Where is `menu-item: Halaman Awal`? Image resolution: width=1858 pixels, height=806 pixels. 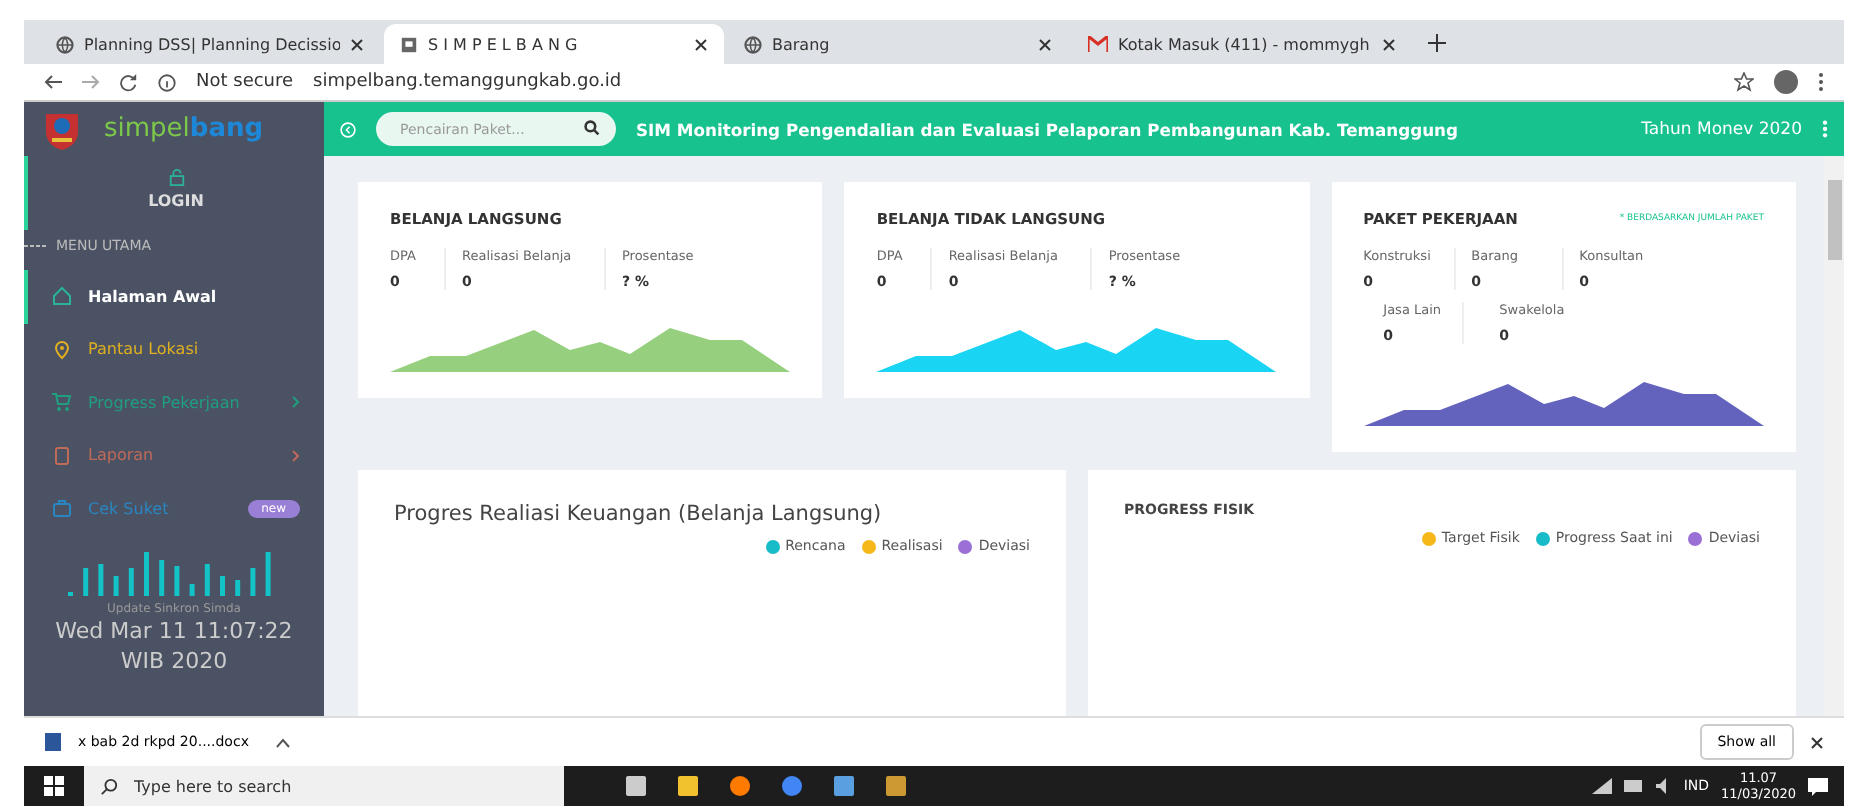
menu-item: Halaman Awal is located at coordinates (174, 296).